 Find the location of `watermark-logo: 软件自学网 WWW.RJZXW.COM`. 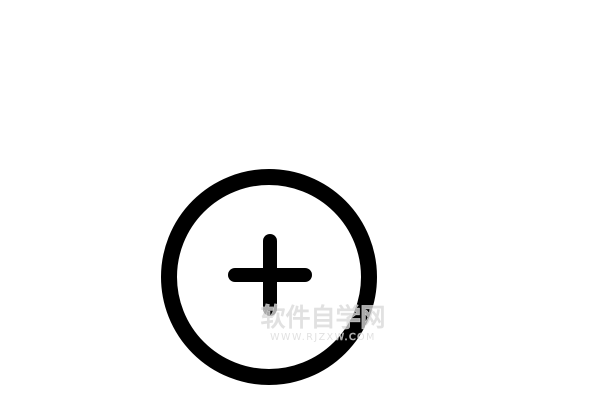

watermark-logo: 软件自学网 WWW.RJZXW.COM is located at coordinates (323, 322).